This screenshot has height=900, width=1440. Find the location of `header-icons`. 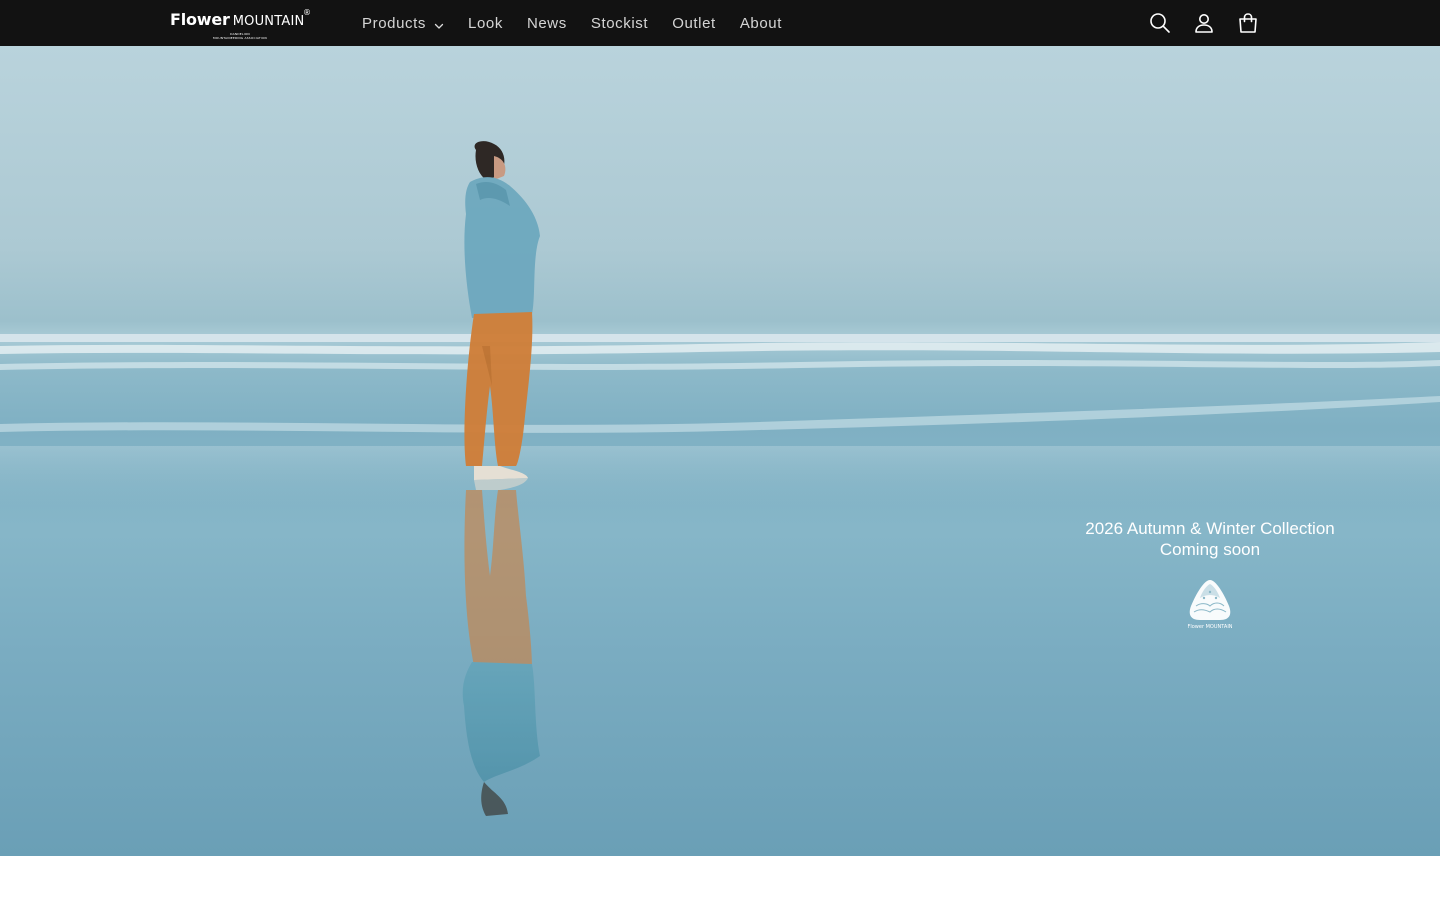

header-icons is located at coordinates (1204, 23).